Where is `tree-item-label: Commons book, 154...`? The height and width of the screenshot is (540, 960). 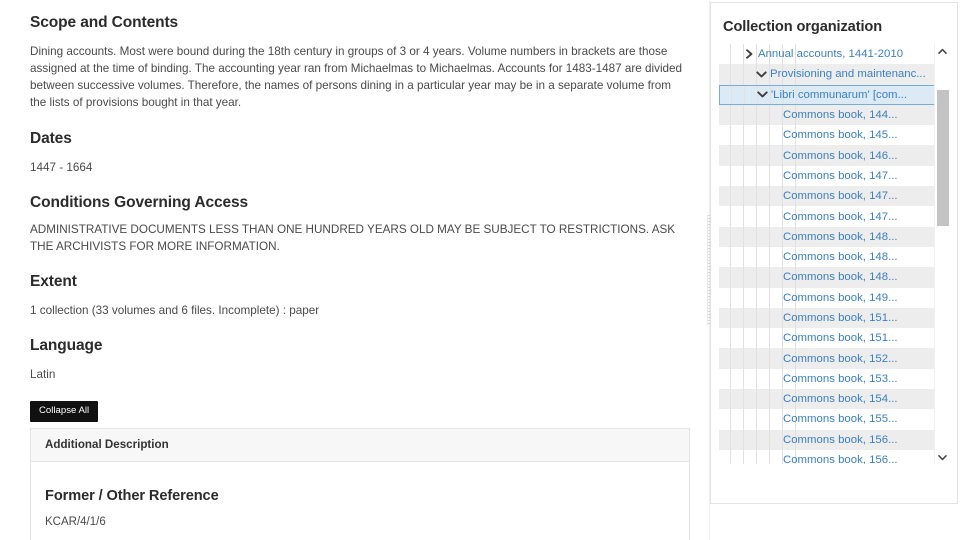
tree-item-label: Commons book, 154... is located at coordinates (839, 399).